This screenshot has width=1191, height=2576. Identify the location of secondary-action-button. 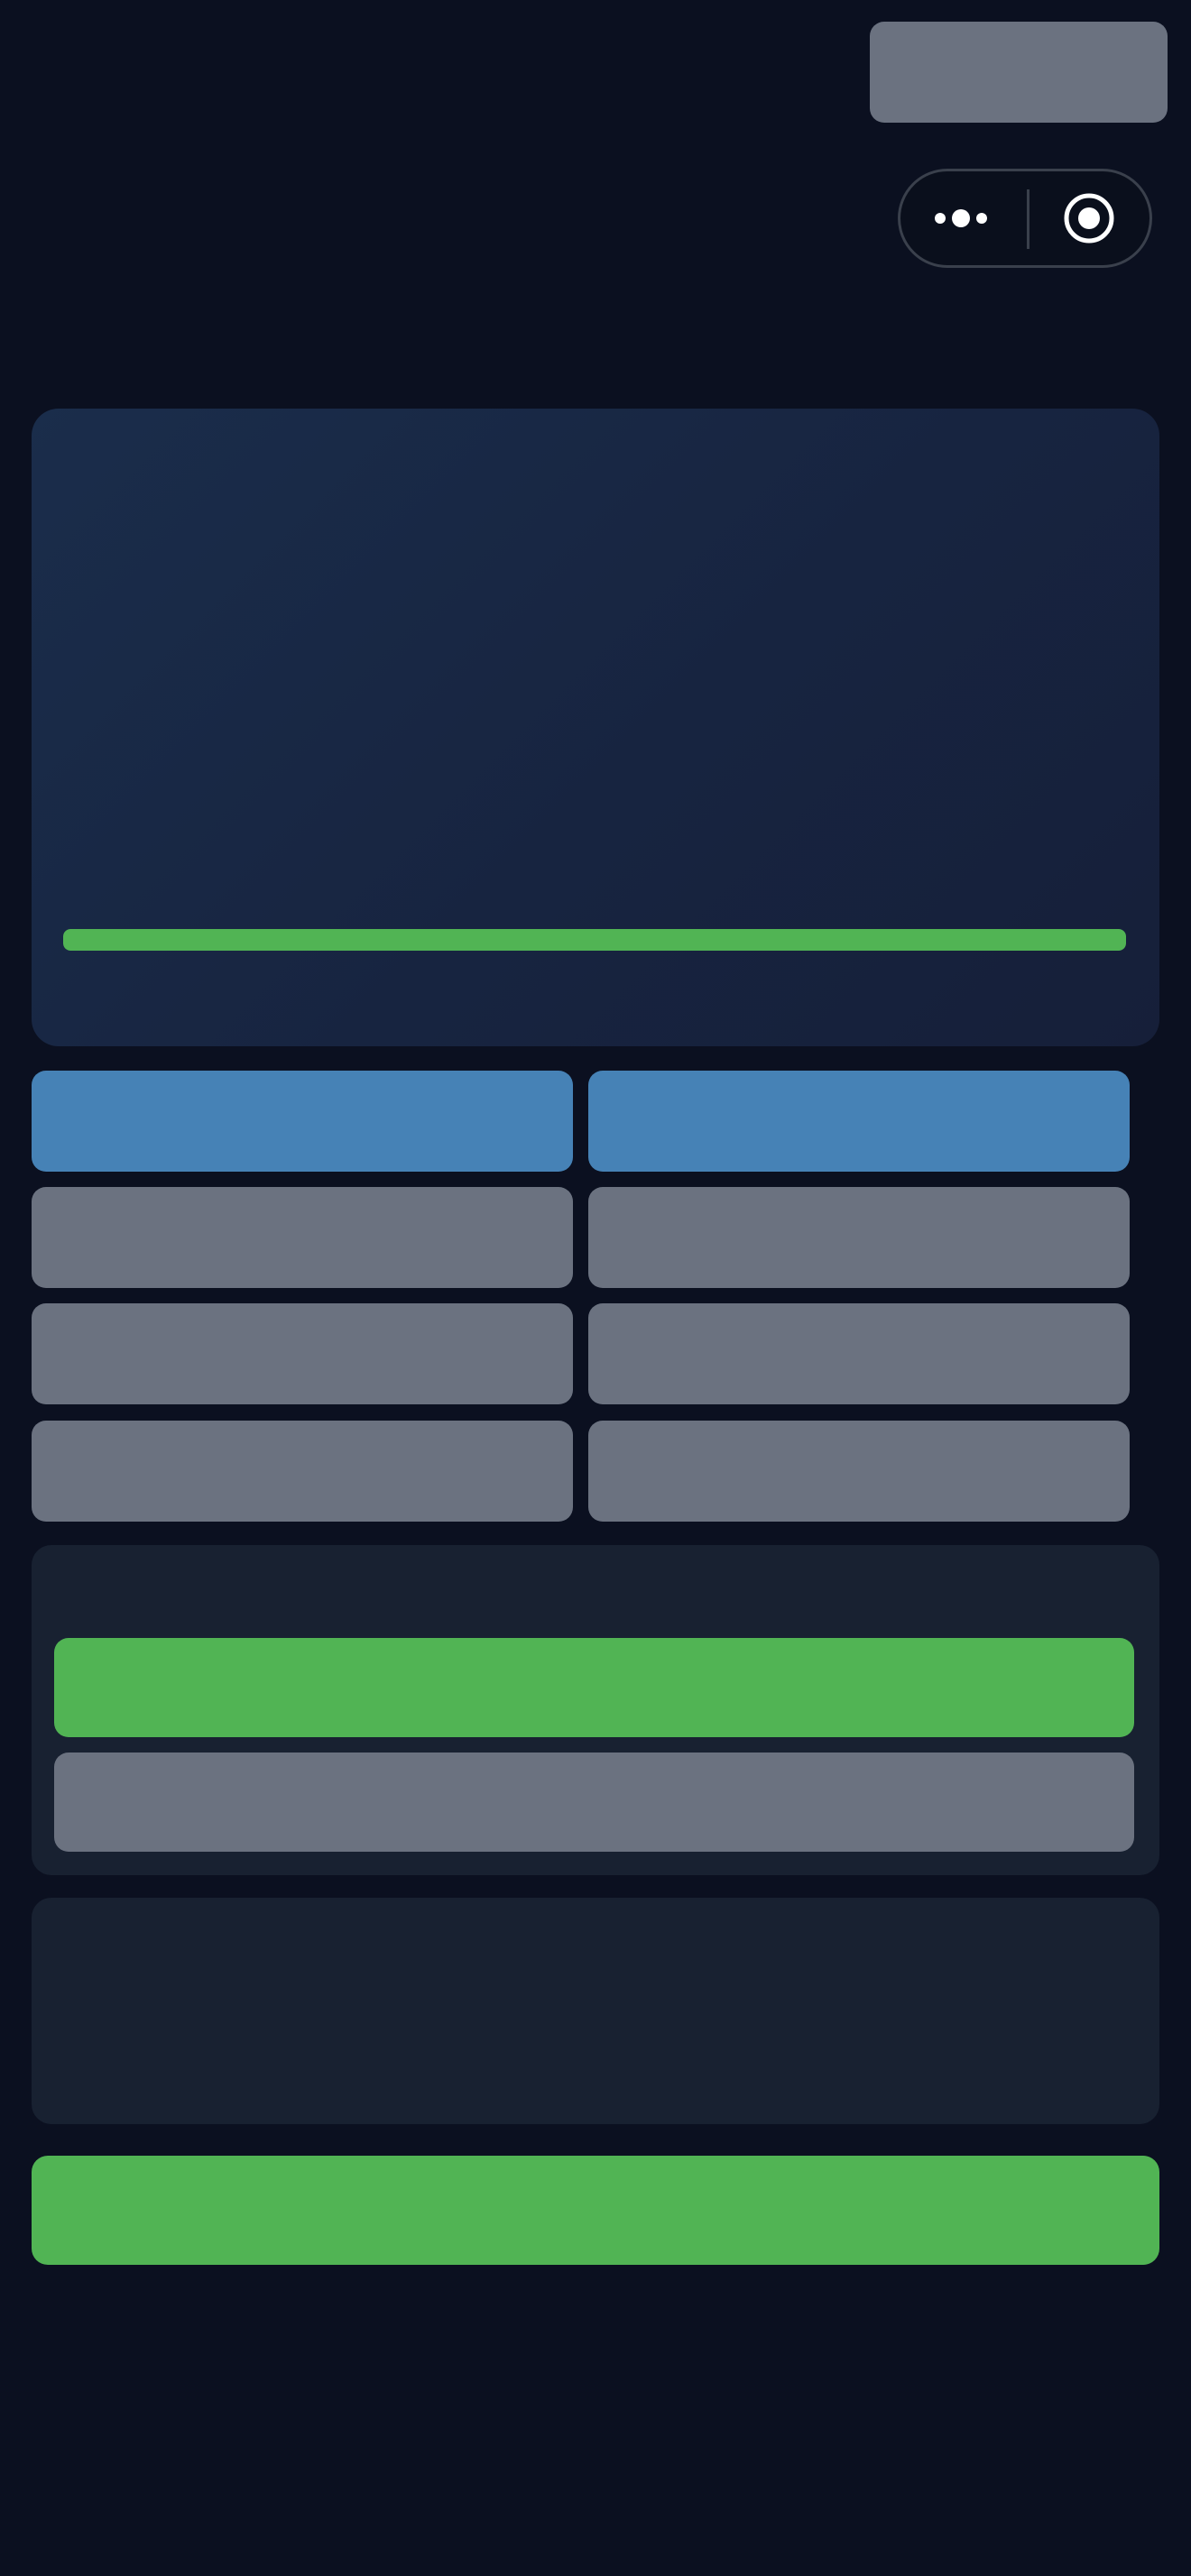
(594, 1802).